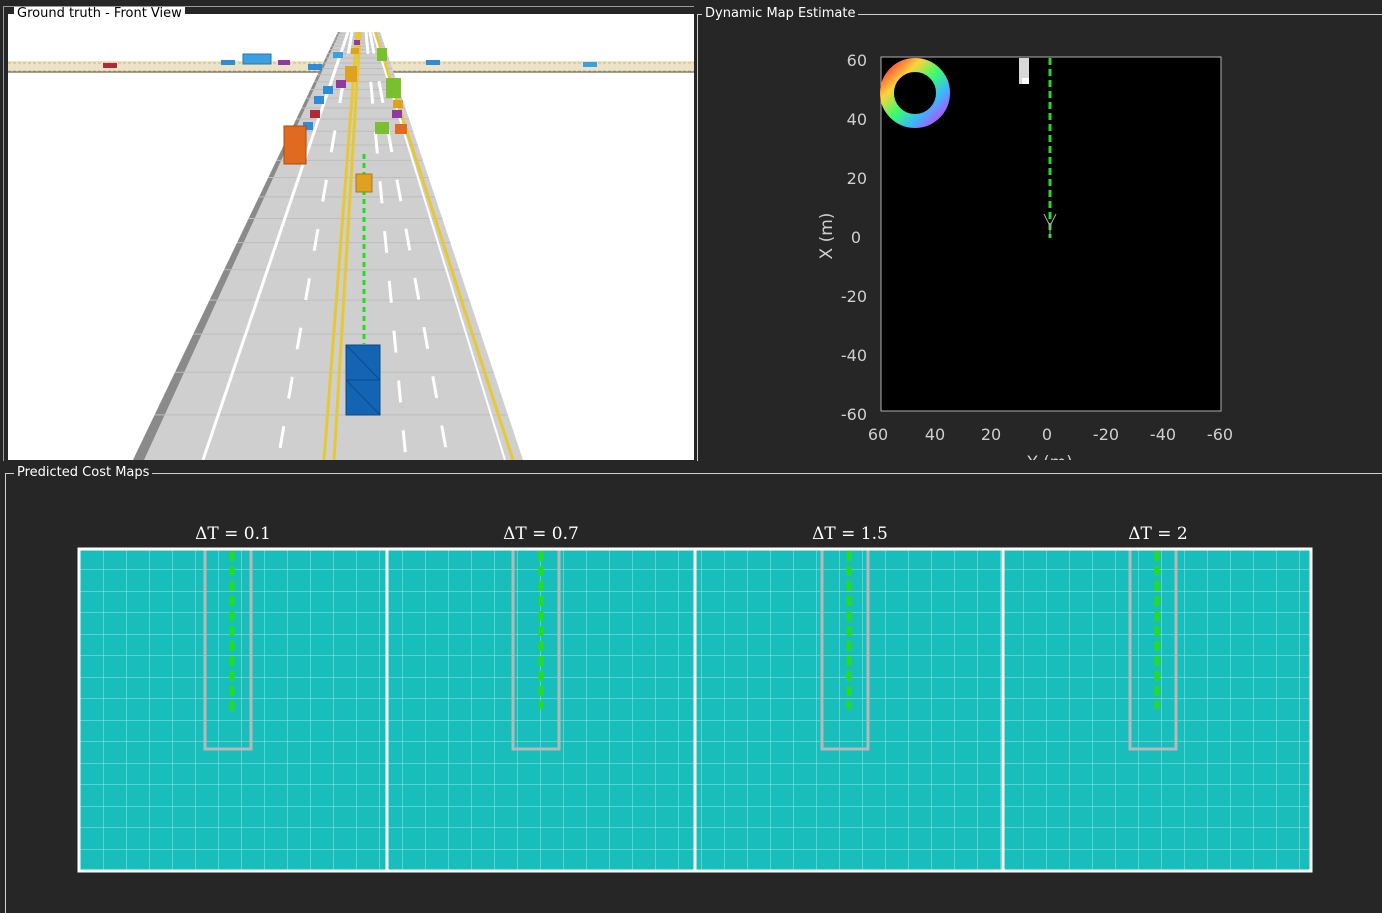 This screenshot has width=1382, height=913. Describe the element at coordinates (878, 434) in the screenshot. I see `map-xtick: 60` at that location.